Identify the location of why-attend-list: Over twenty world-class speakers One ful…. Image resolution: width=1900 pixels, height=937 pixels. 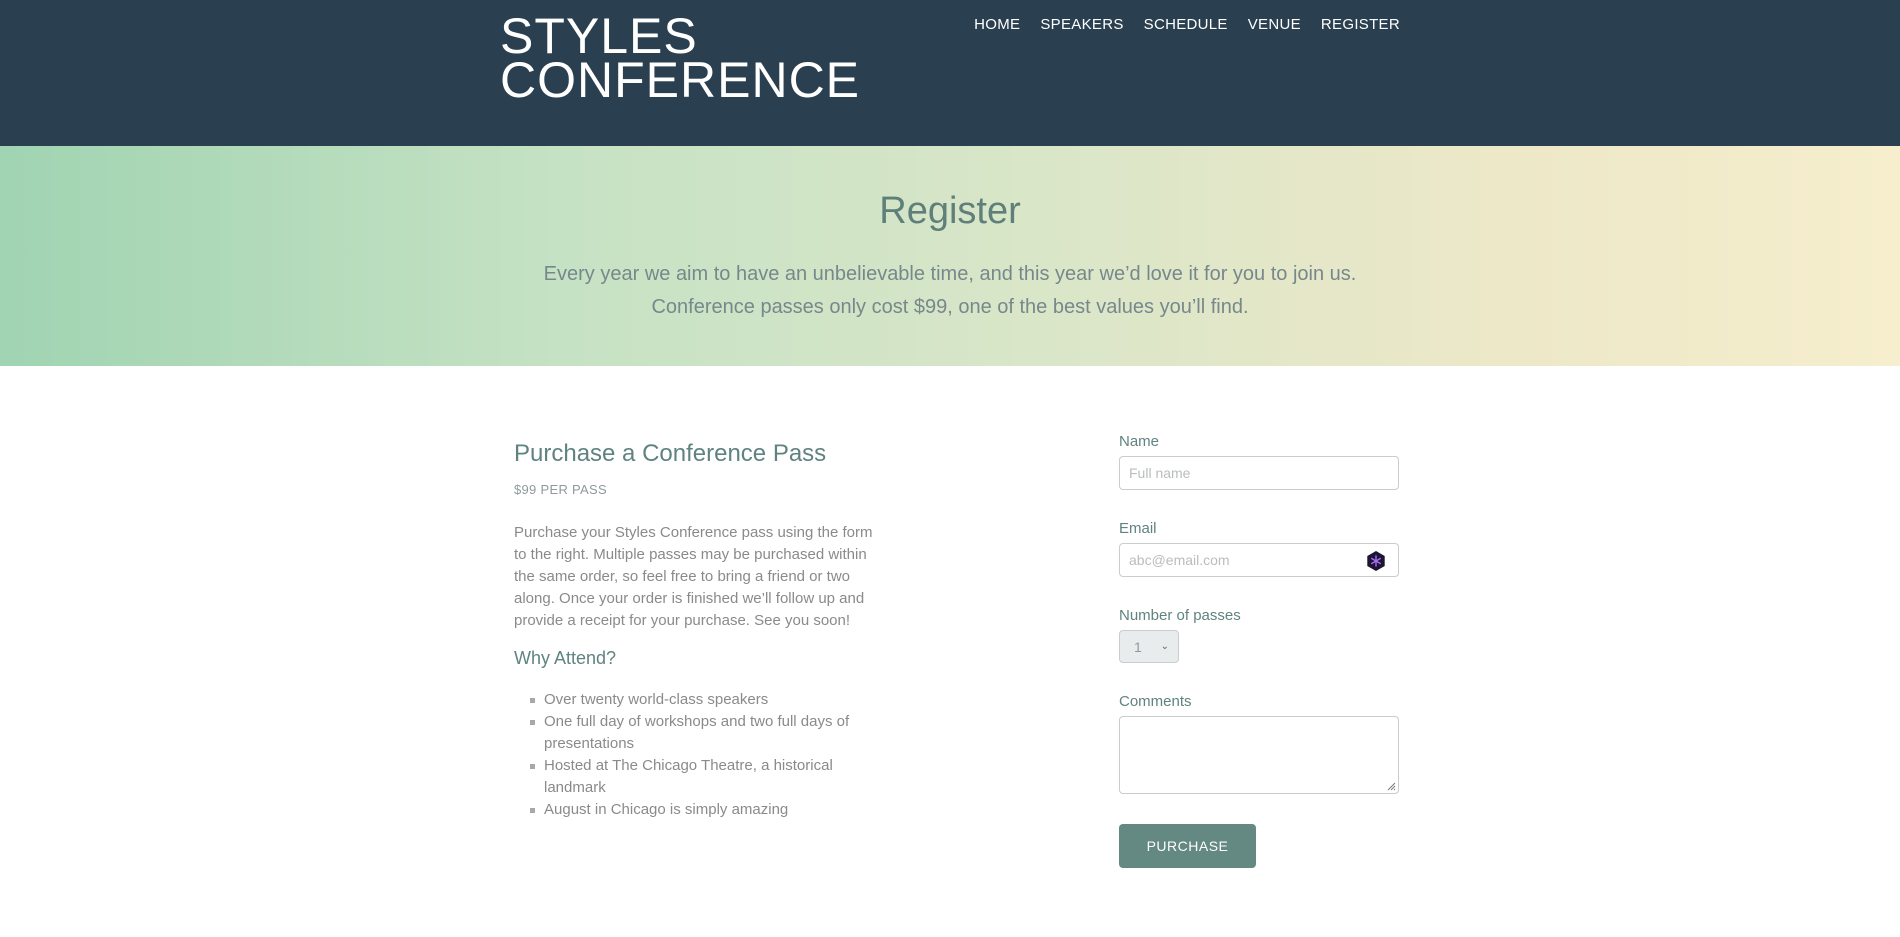
(699, 755).